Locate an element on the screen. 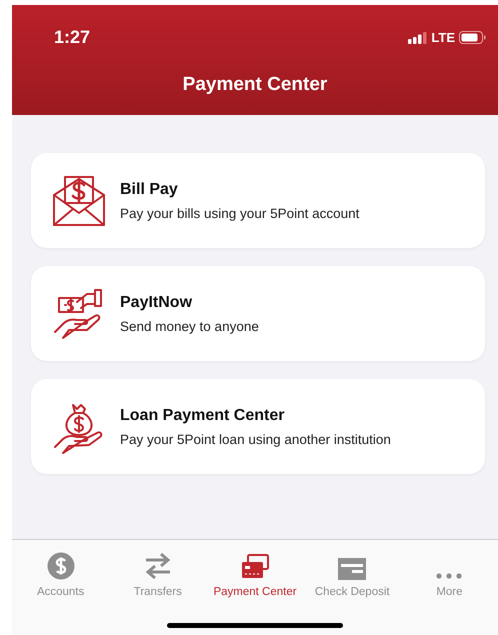 The image size is (498, 635). battery-icon is located at coordinates (472, 37).